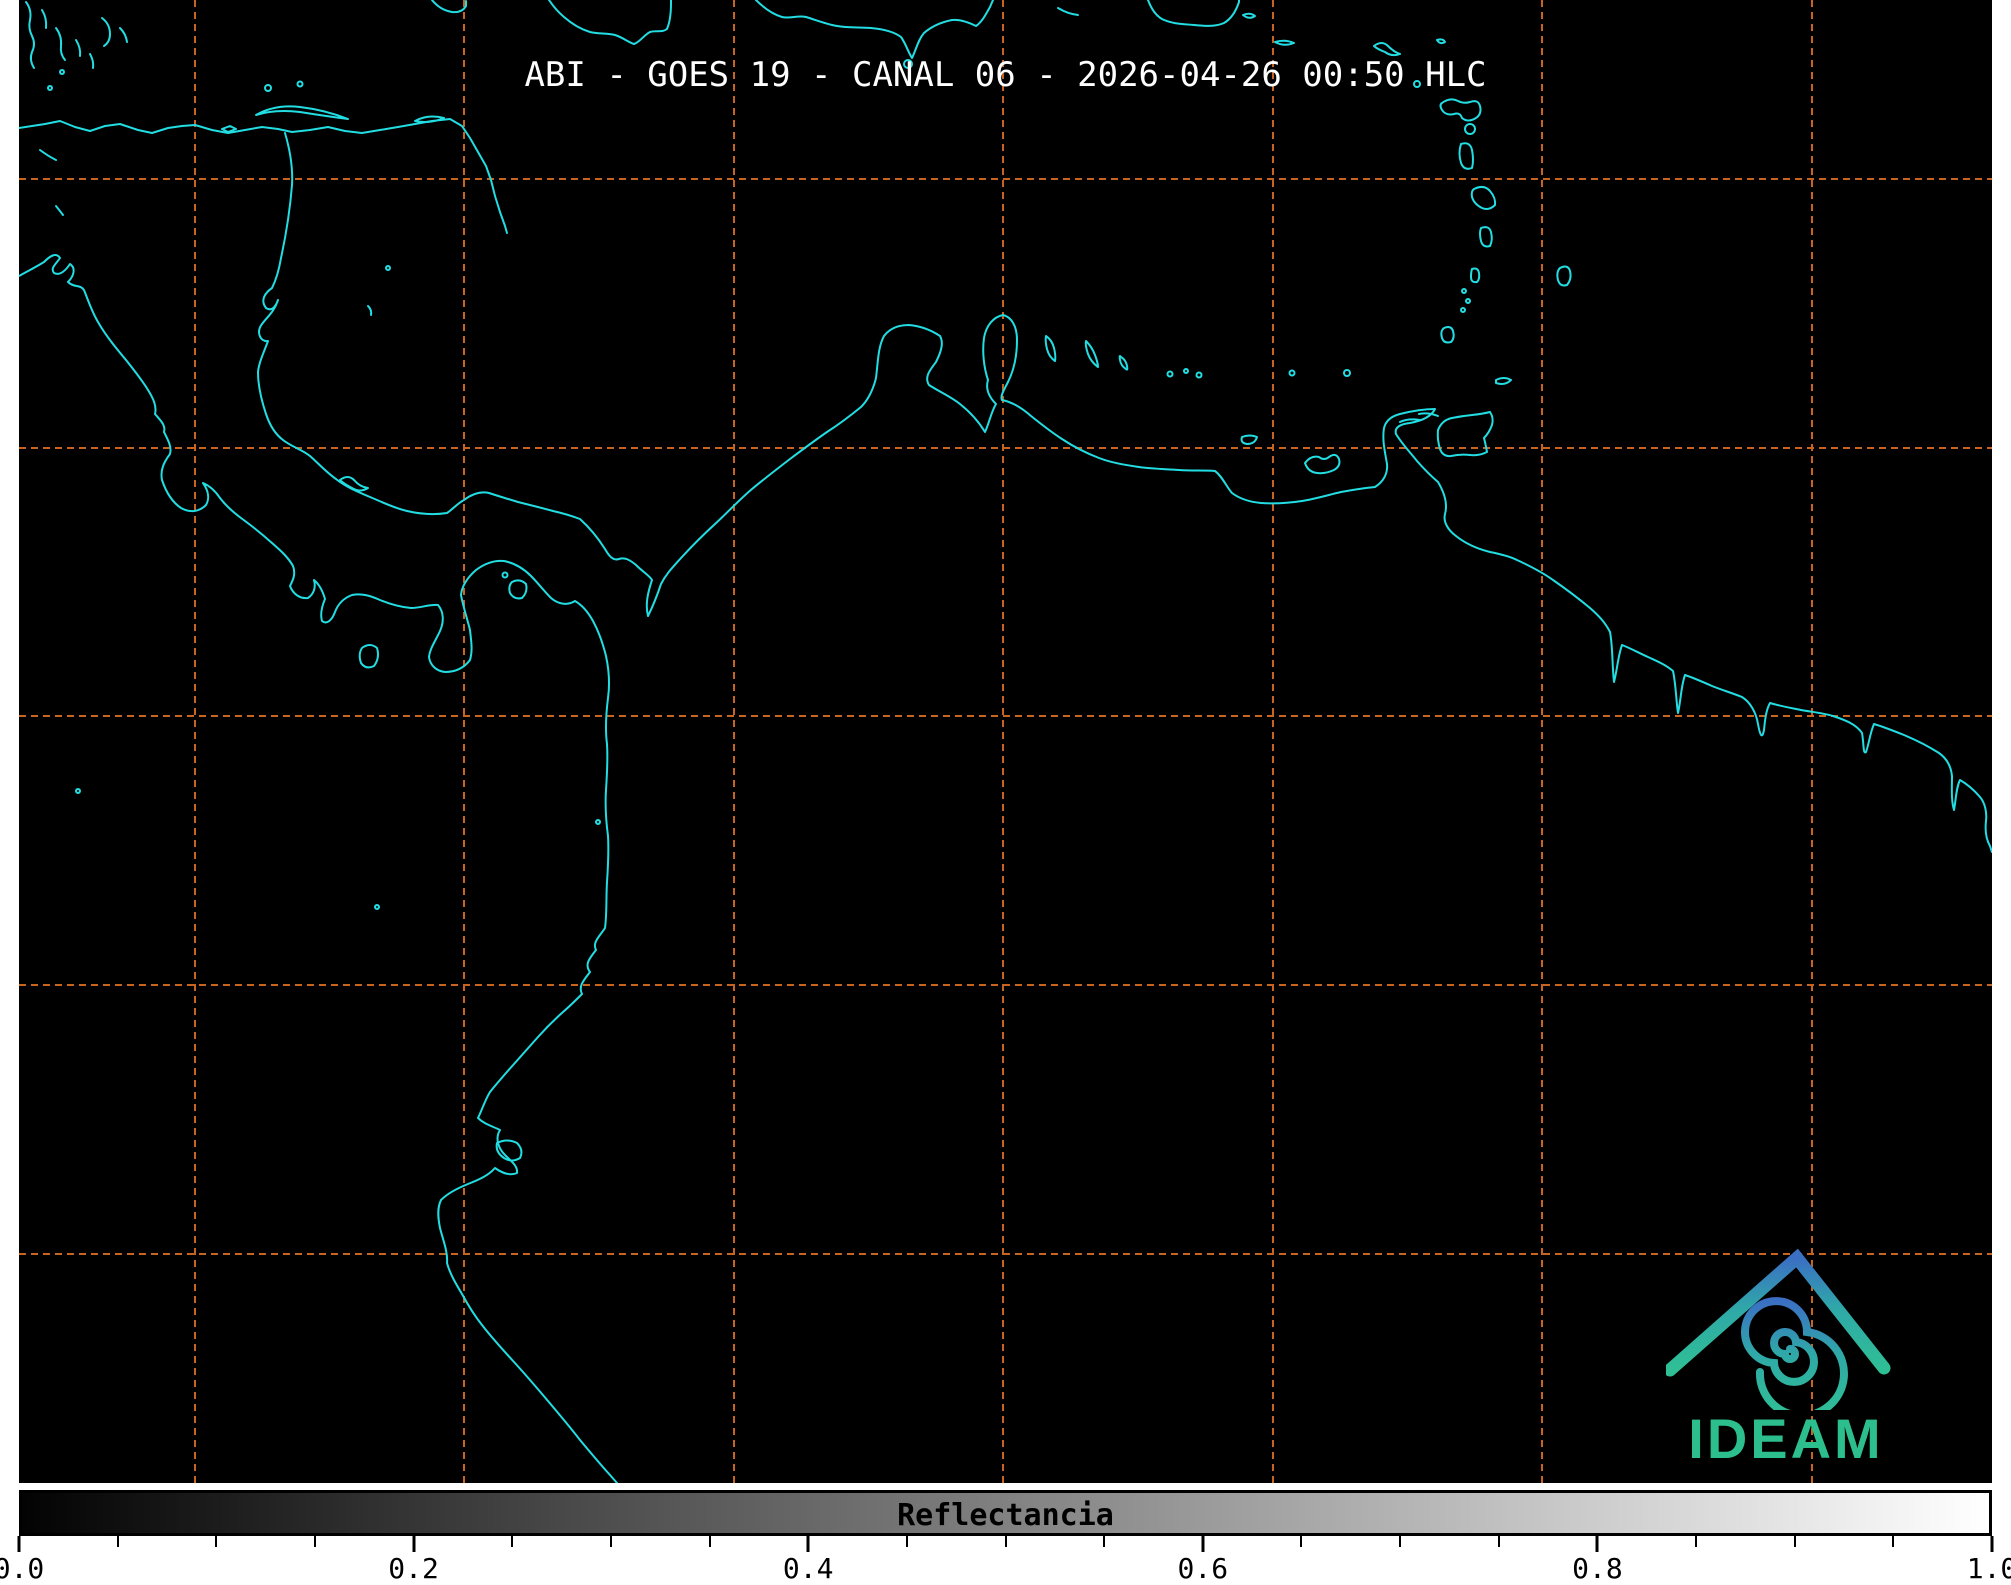 Image resolution: width=2011 pixels, height=1585 pixels. I want to click on coastline-jamaica, so click(610, 22).